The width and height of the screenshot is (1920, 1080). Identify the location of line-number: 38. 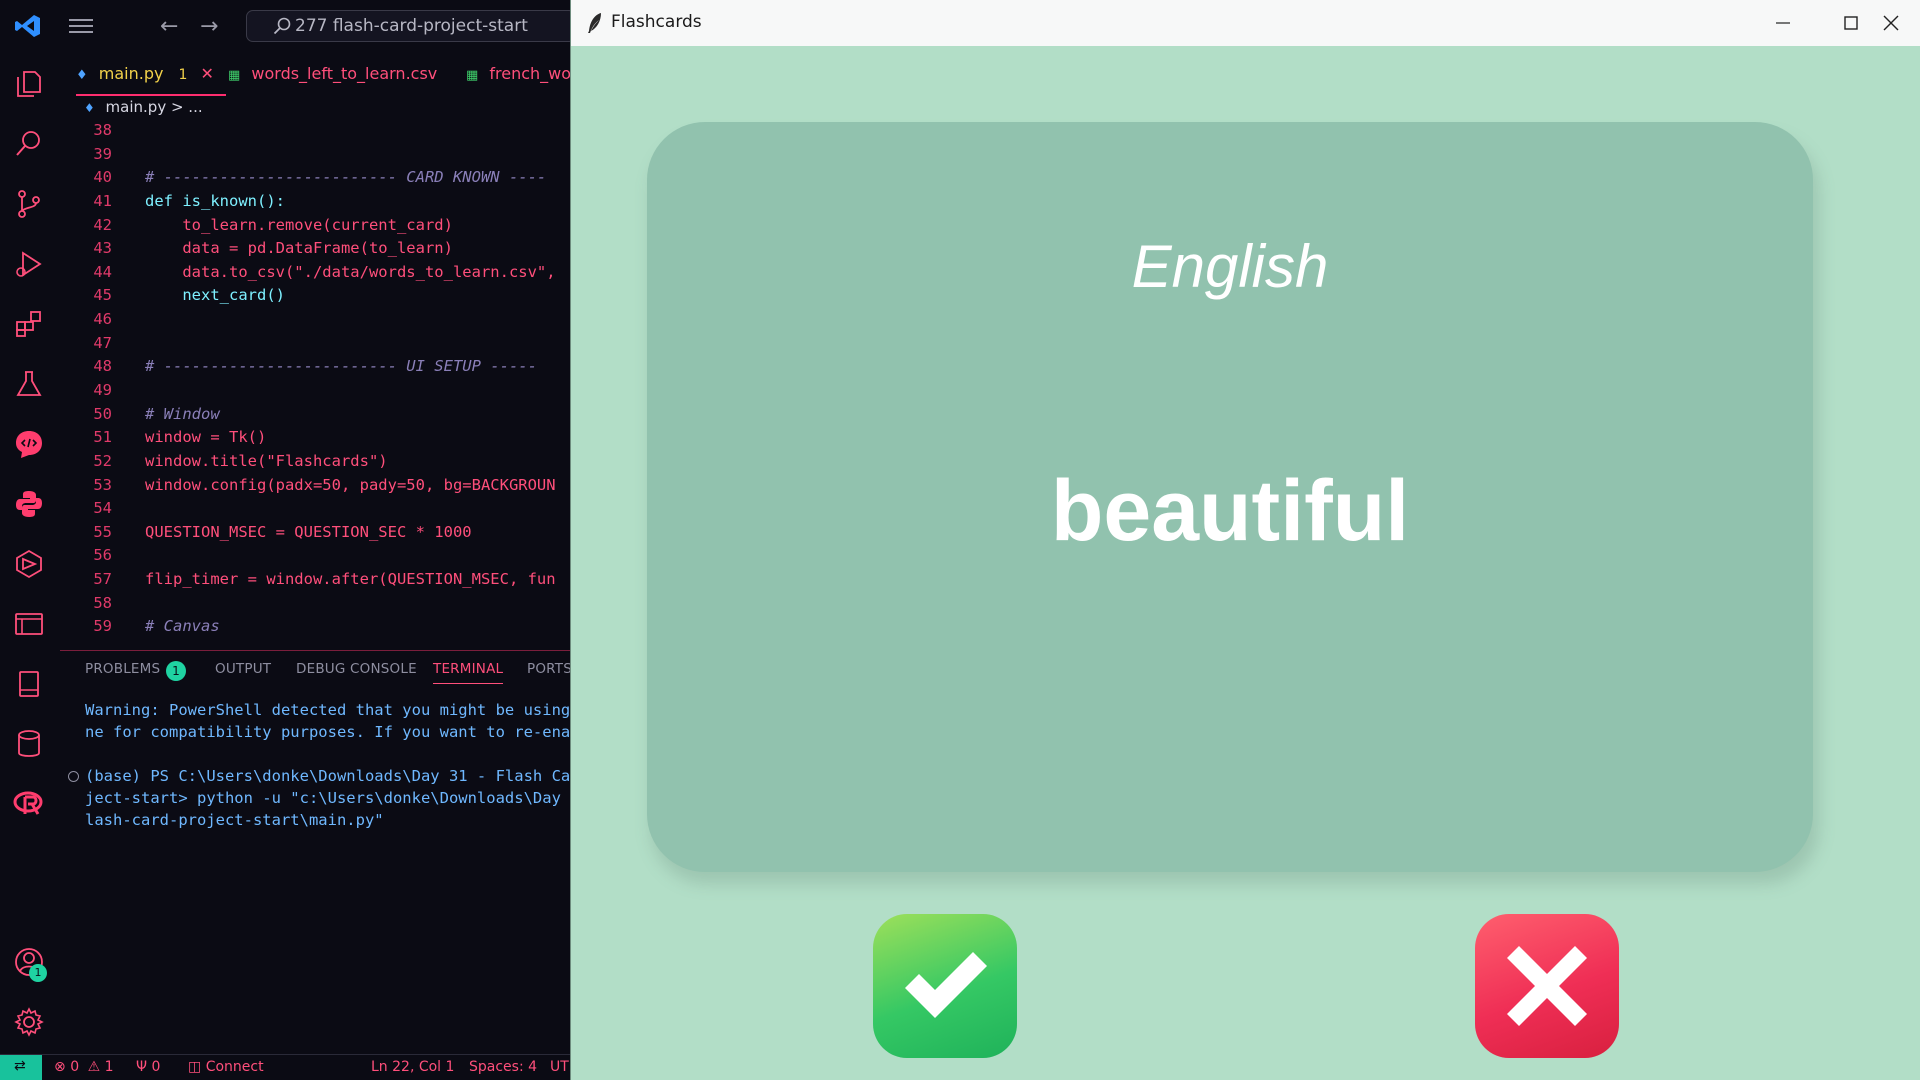
(102, 130).